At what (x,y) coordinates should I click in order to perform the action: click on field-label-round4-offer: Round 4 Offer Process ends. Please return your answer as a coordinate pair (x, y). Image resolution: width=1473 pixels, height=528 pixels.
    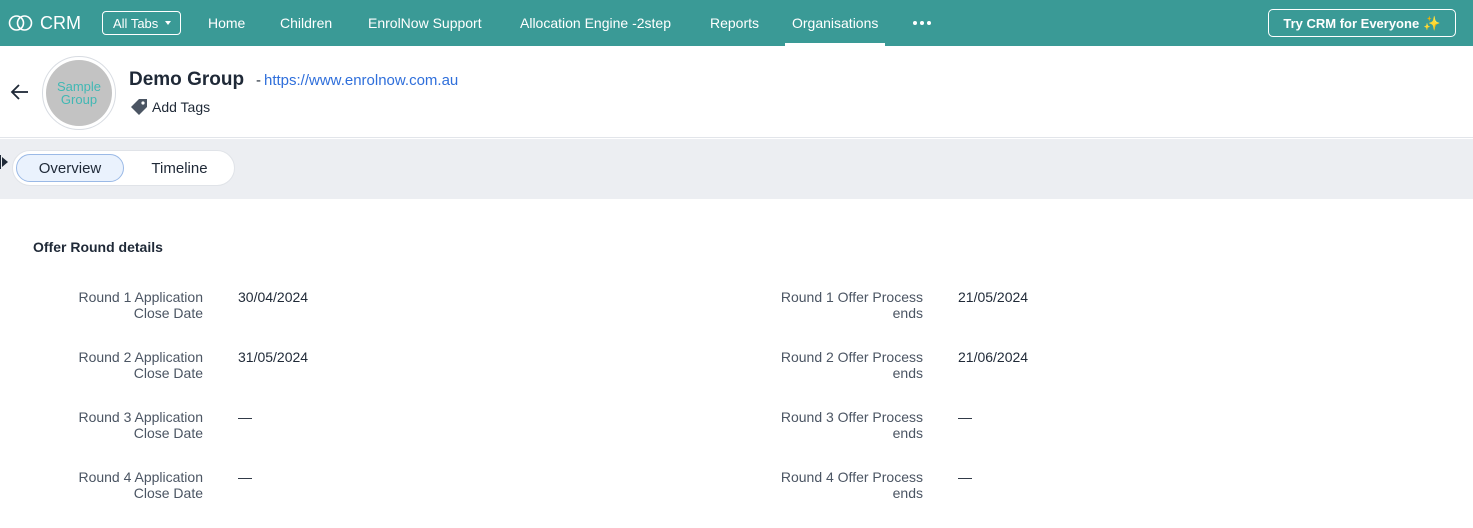
    Looking at the image, I should click on (818, 485).